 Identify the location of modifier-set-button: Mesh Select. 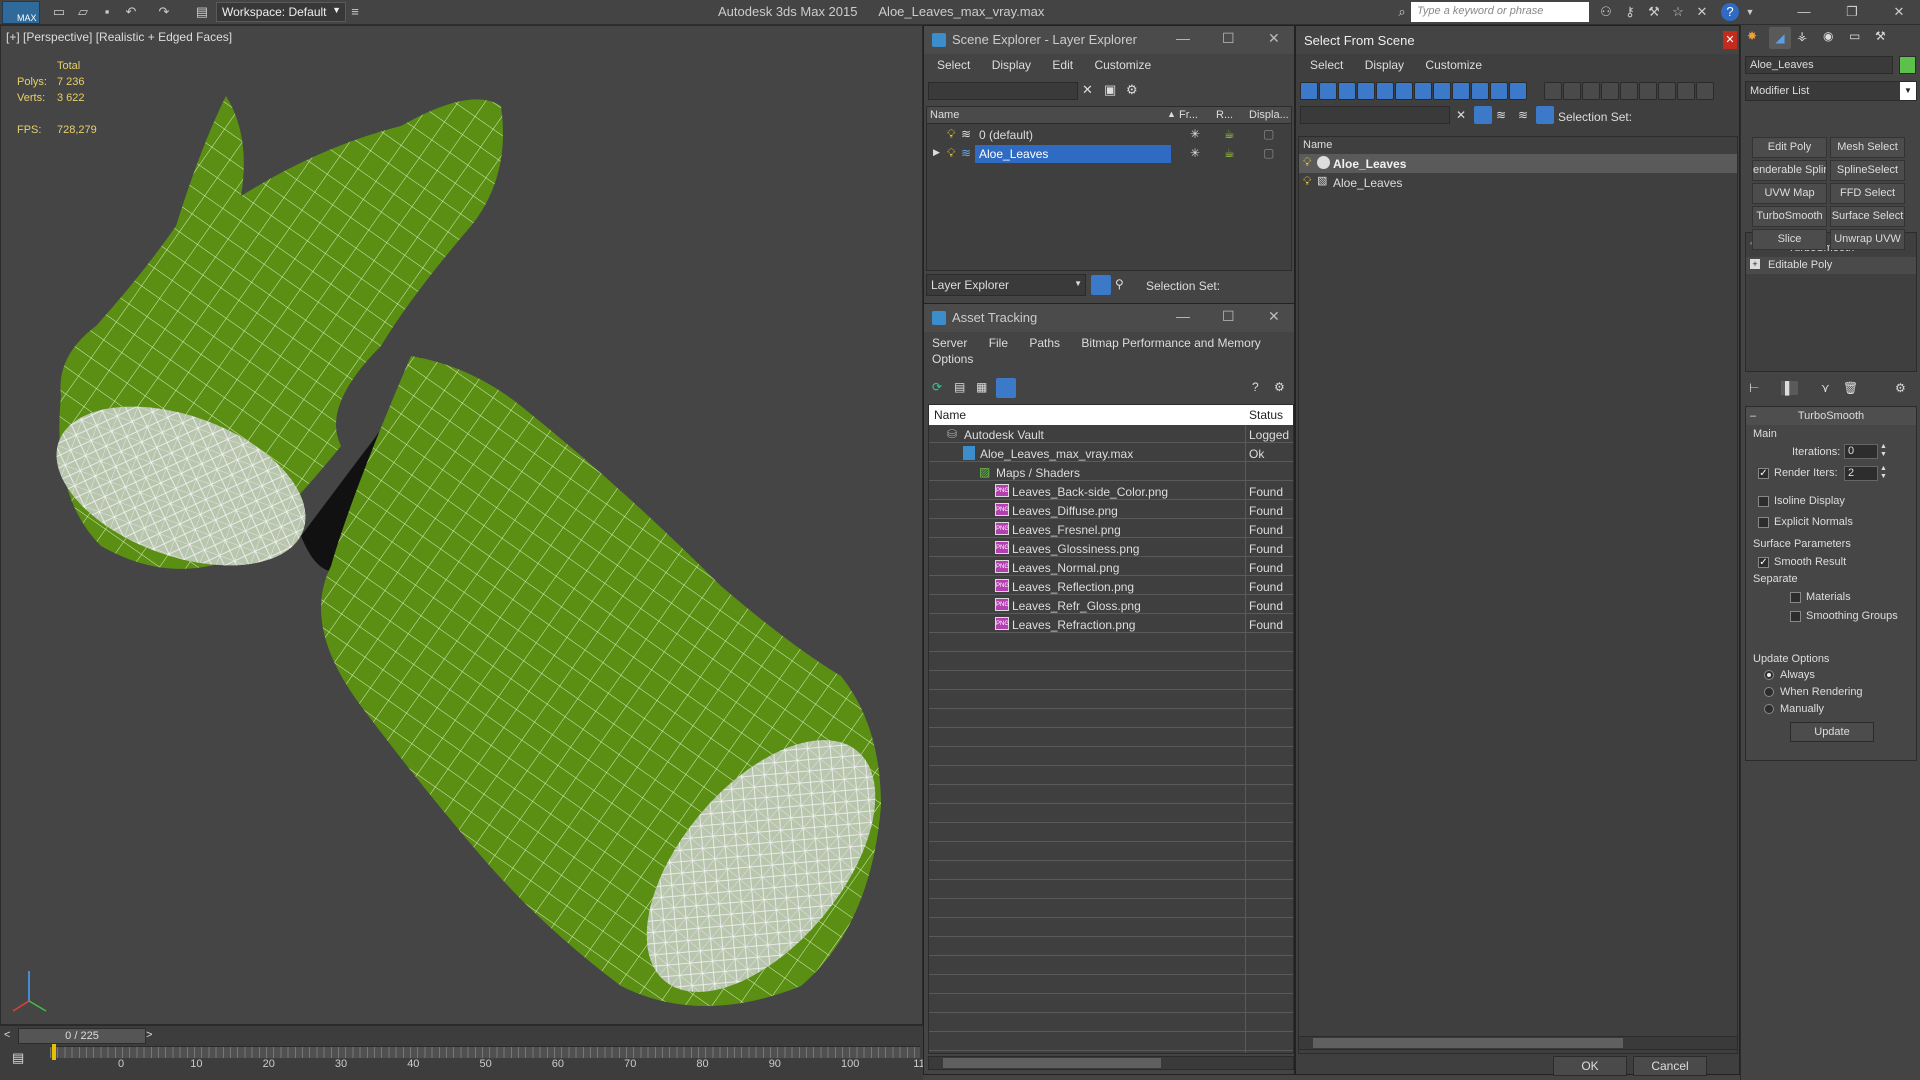
(1867, 147).